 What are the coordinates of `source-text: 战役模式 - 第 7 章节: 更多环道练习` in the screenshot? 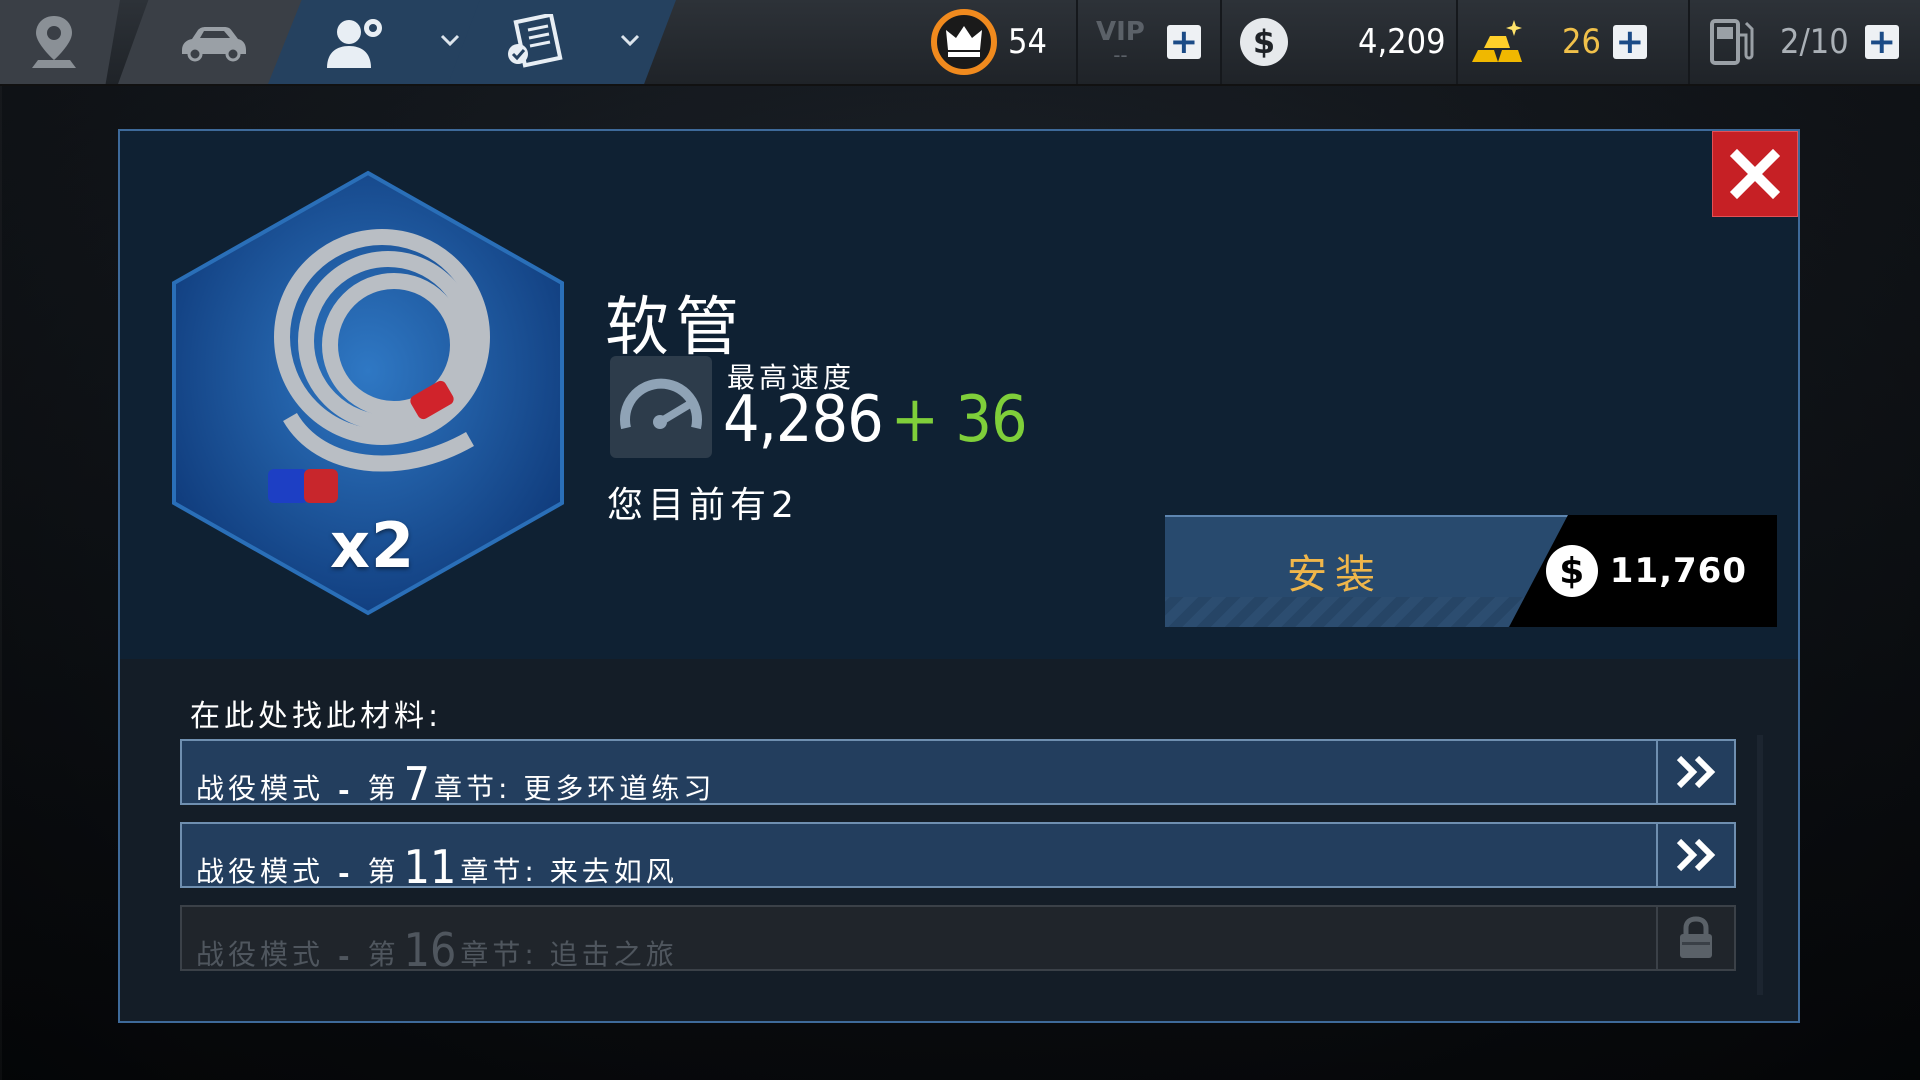 It's located at (455, 778).